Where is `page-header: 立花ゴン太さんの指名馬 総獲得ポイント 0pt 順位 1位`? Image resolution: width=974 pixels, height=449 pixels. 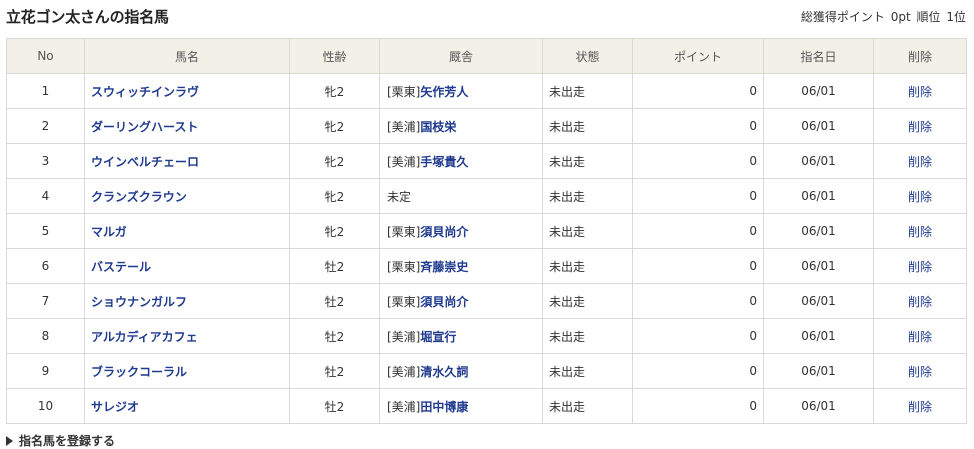 page-header: 立花ゴン太さんの指名馬 総獲得ポイント 0pt 順位 1位 is located at coordinates (486, 16).